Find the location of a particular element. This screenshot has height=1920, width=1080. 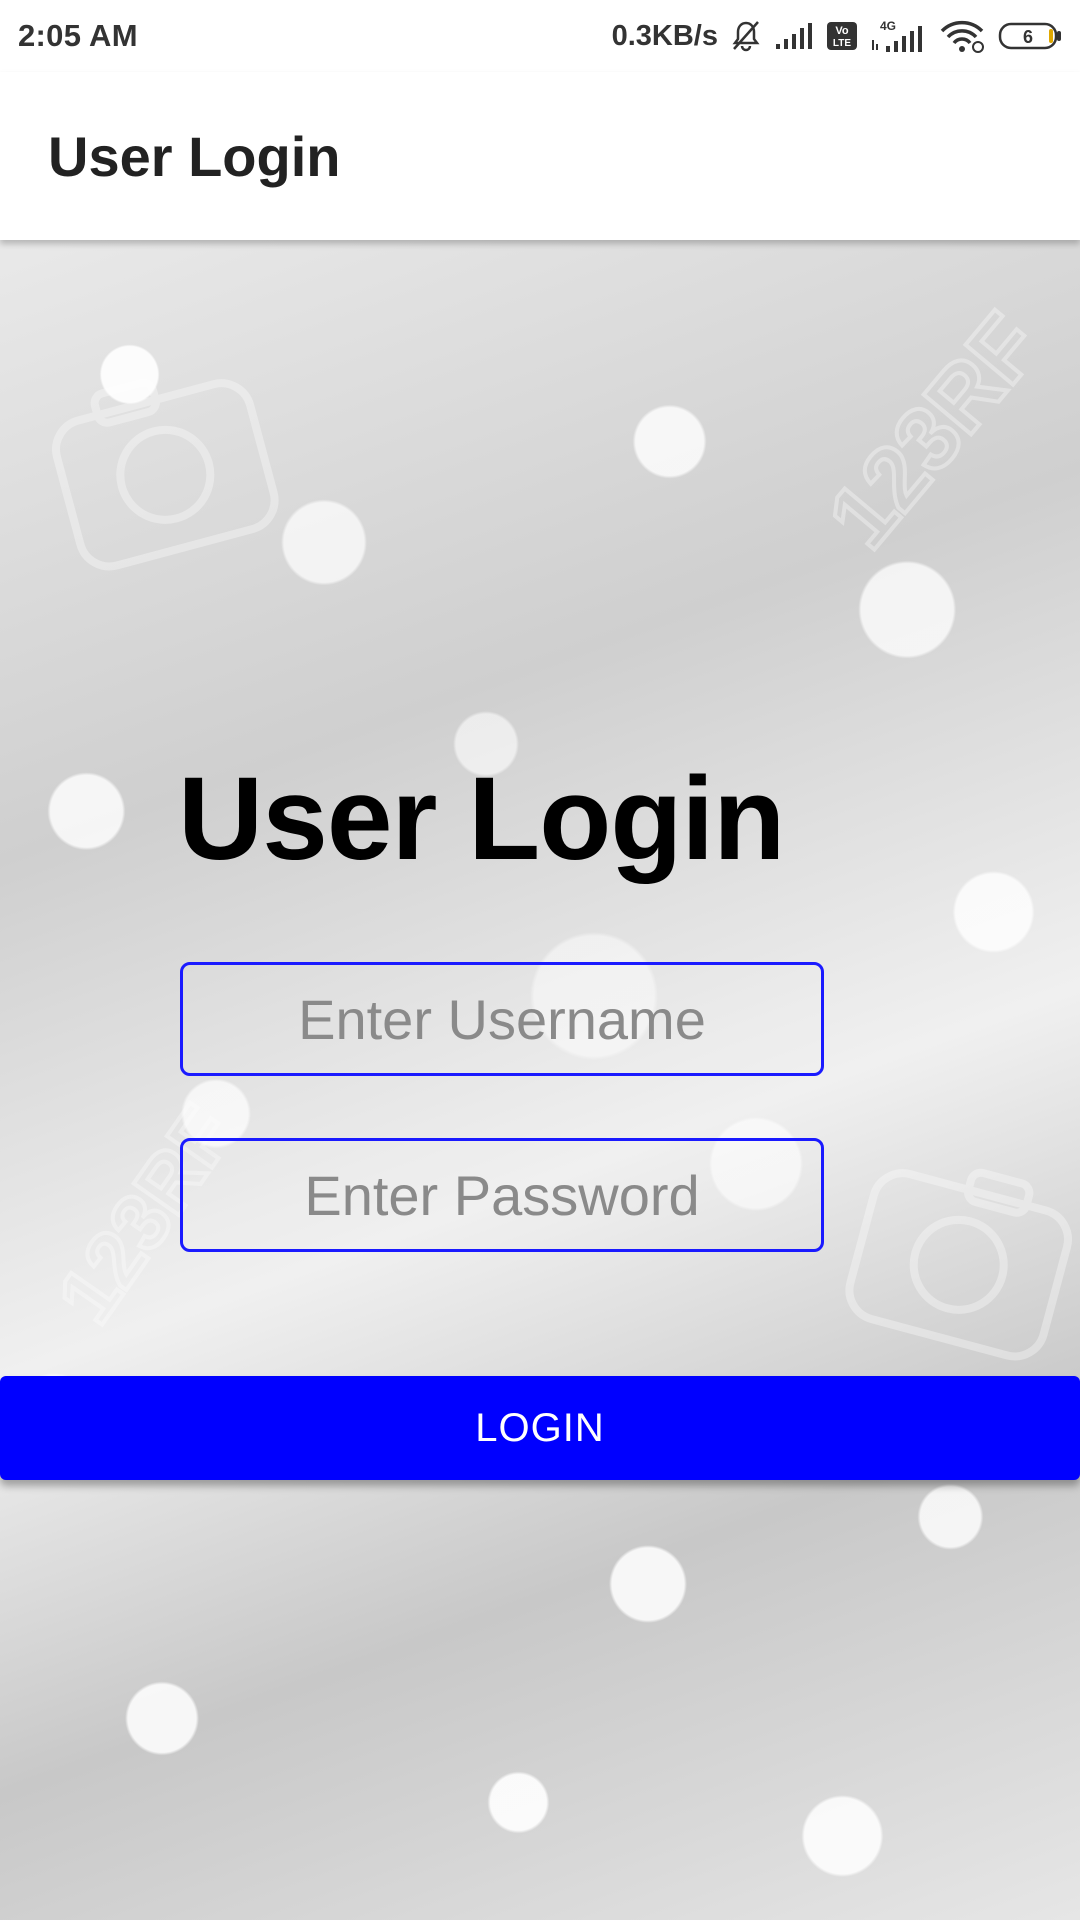

status-icons: 0.3KB/s Vo LTE 4G 6 is located at coordinates (838, 36).